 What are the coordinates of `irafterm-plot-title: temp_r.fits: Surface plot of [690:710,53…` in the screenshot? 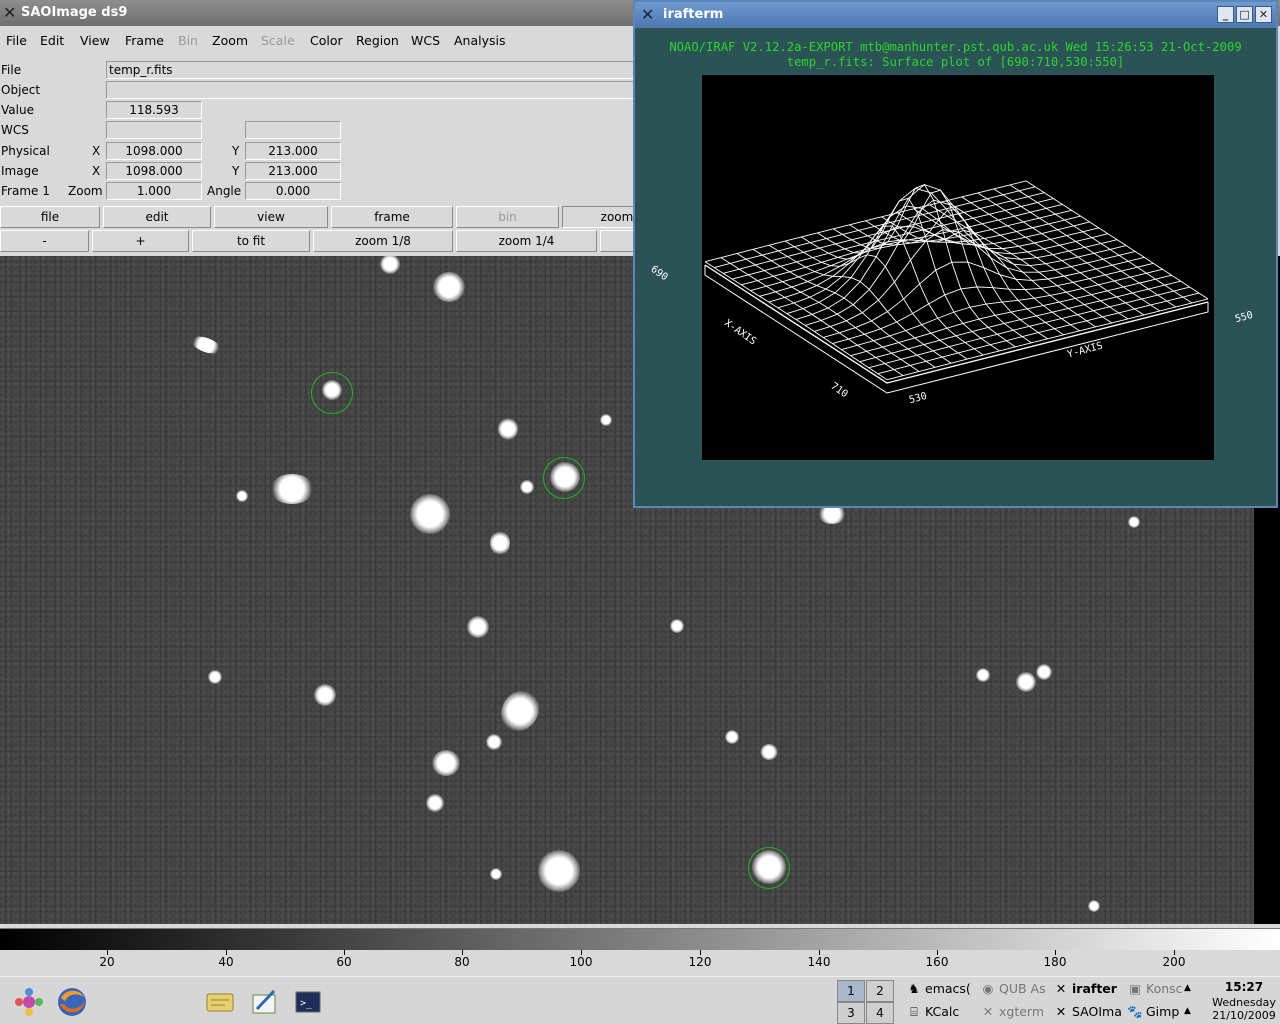 It's located at (955, 62).